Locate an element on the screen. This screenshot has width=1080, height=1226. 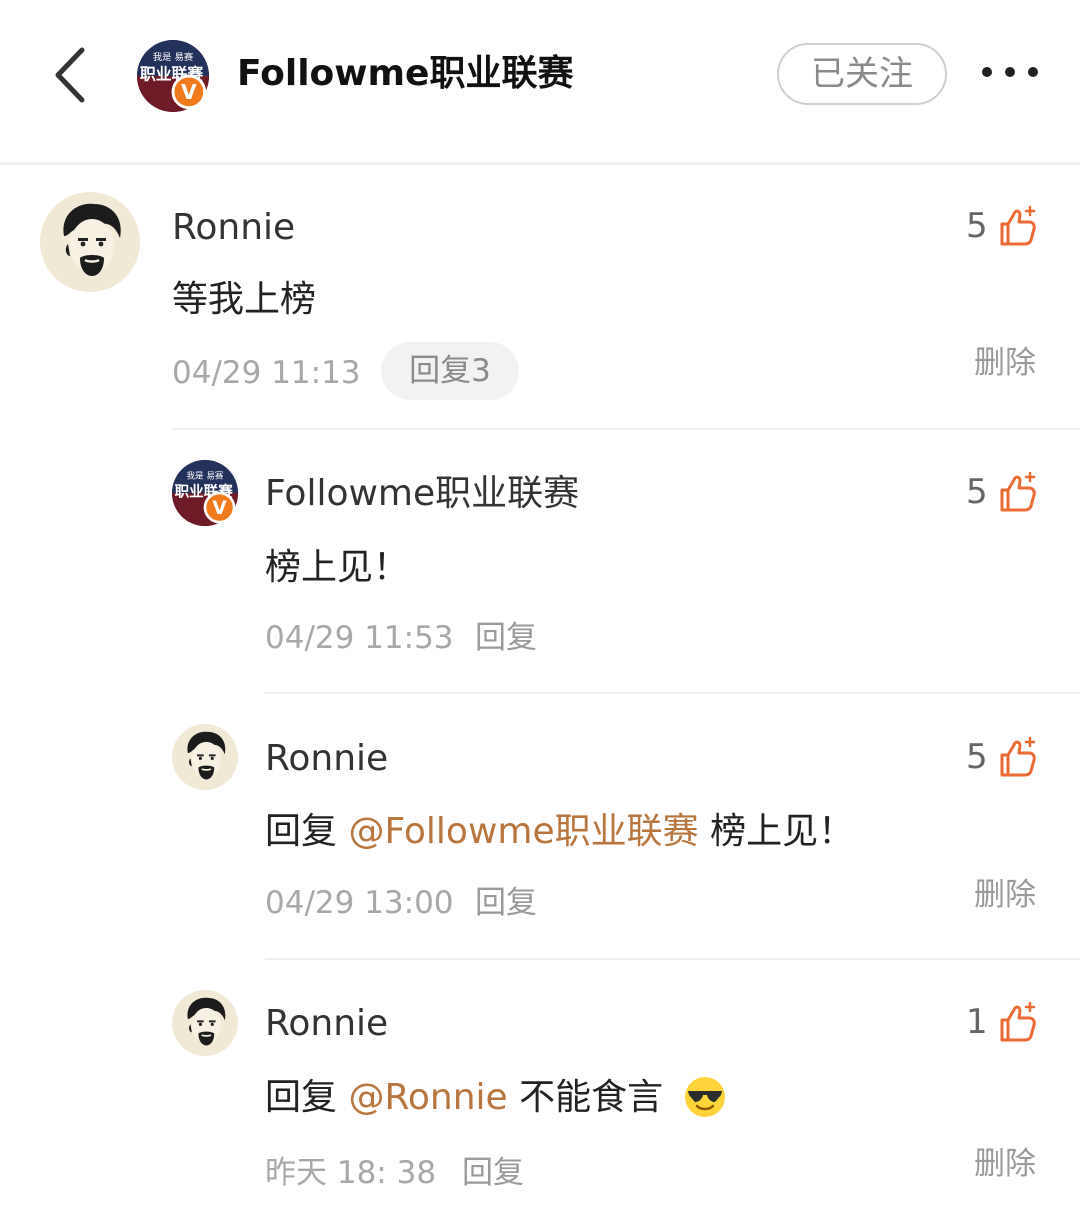
reply-text-line: 回复 @Followme职业联赛 榜上见！ is located at coordinates (559, 832).